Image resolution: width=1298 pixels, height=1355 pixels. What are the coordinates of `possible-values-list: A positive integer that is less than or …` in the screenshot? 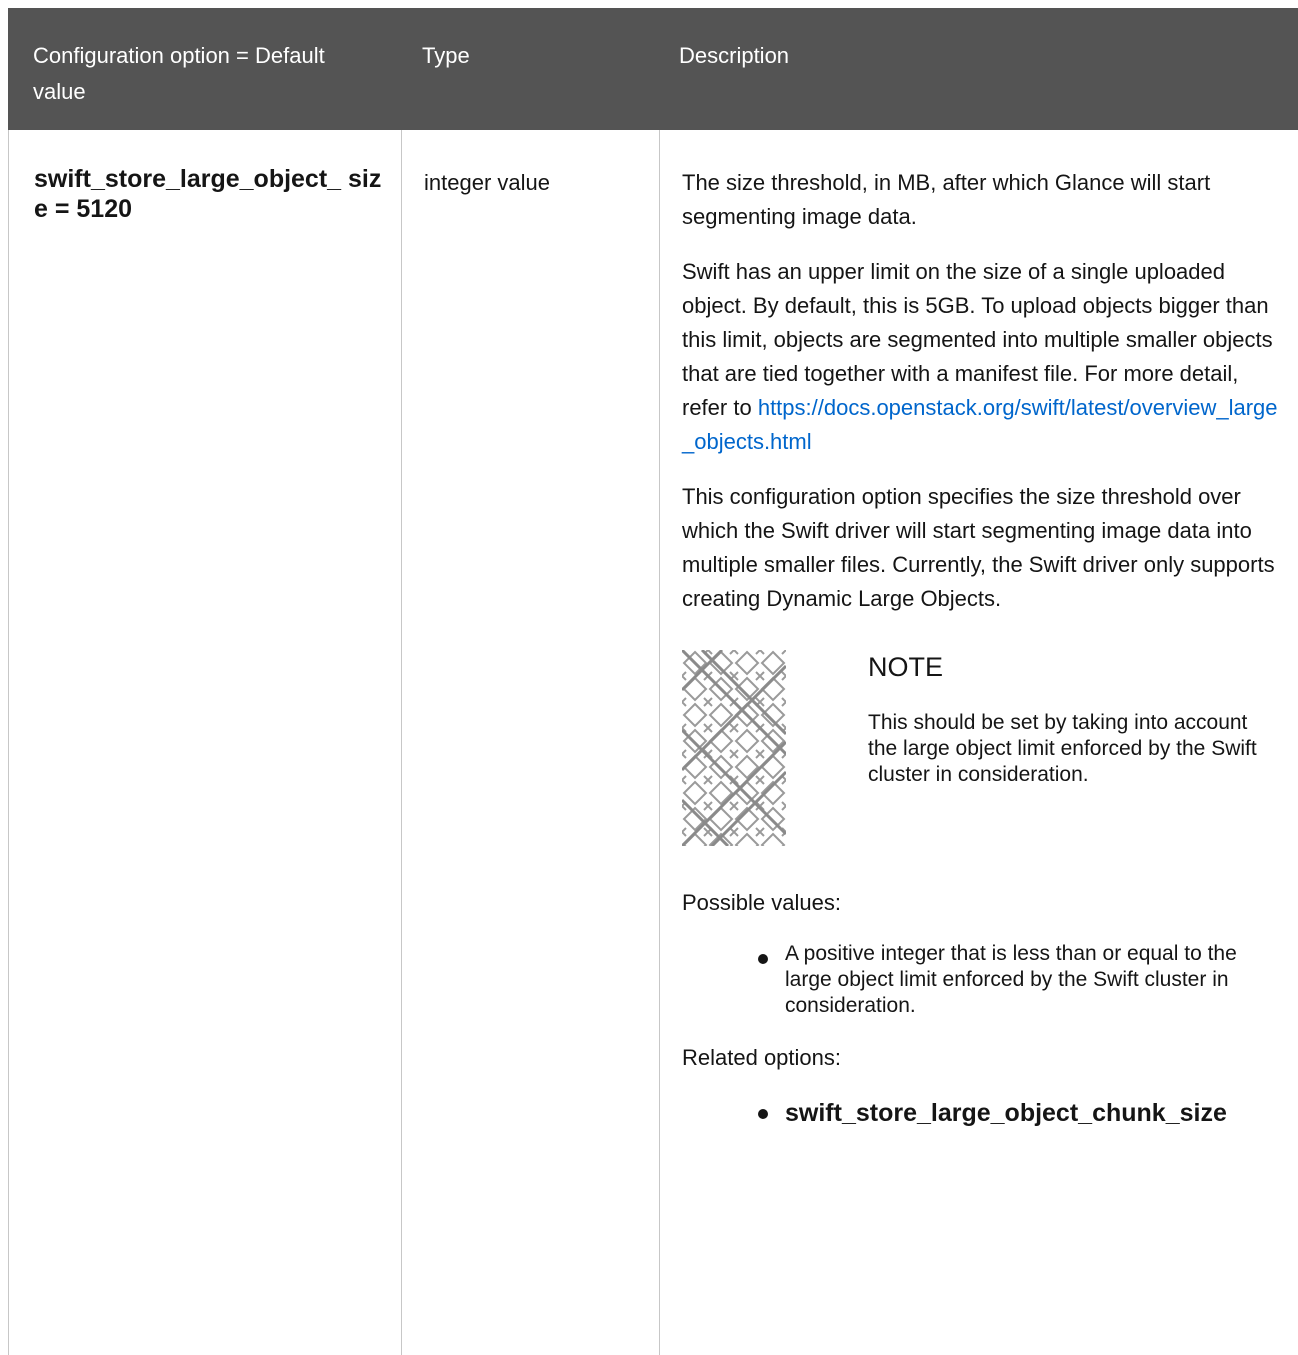 It's located at (985, 980).